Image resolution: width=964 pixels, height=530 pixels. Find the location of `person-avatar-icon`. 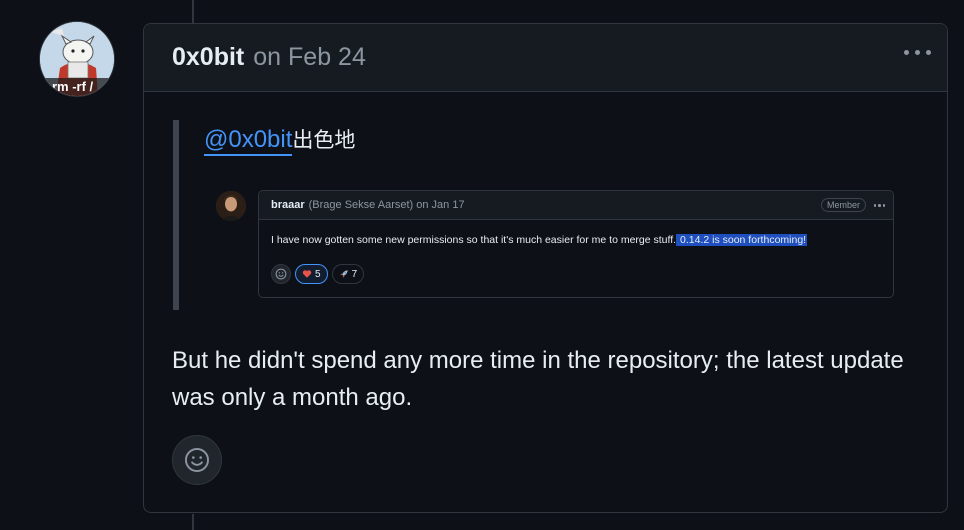

person-avatar-icon is located at coordinates (231, 206).